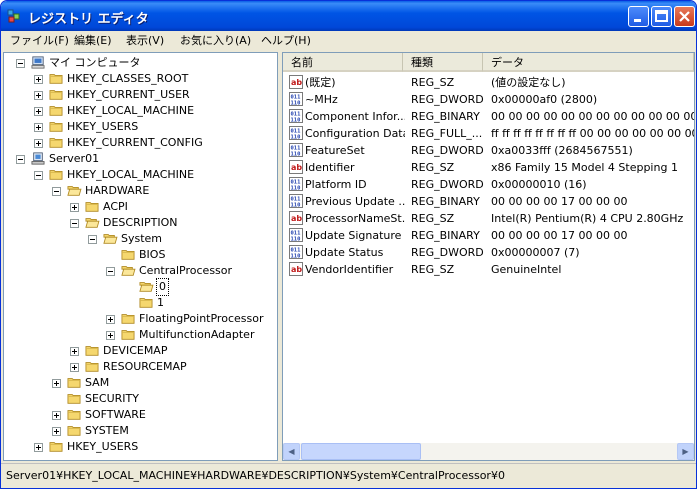 The width and height of the screenshot is (697, 489). What do you see at coordinates (488, 269) in the screenshot?
I see `value-row: ab VendorIdentifier REG_SZ GenuineIntel` at bounding box center [488, 269].